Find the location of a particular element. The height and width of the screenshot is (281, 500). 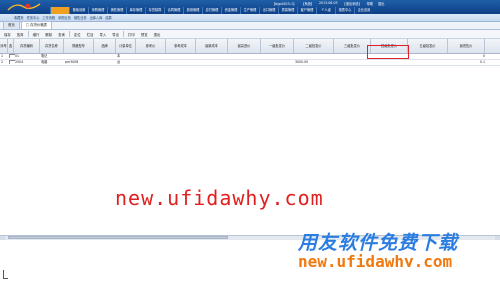

user-info-account: 【bjgs0015-1】 is located at coordinates (284, 4).